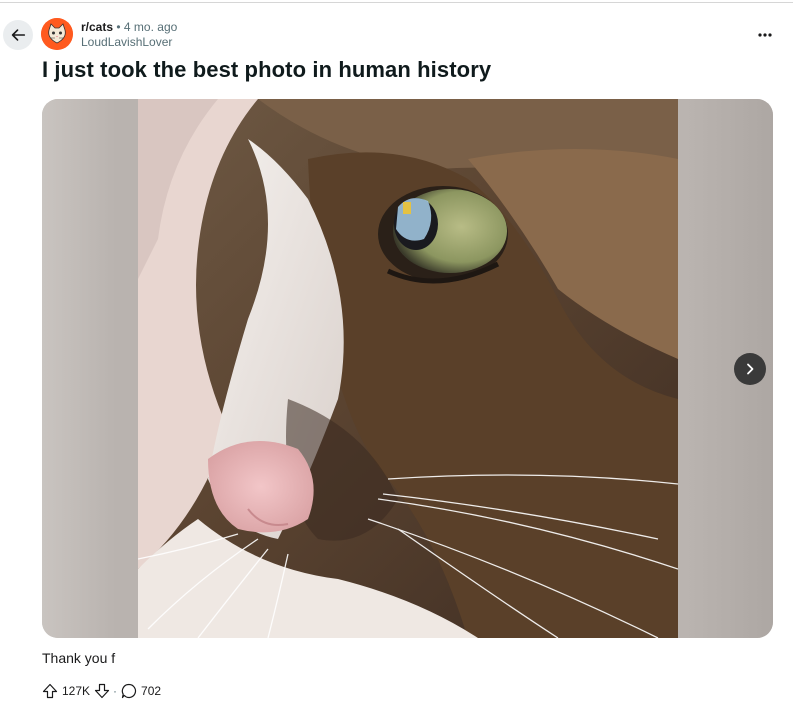  I want to click on comments-count: 702, so click(151, 691).